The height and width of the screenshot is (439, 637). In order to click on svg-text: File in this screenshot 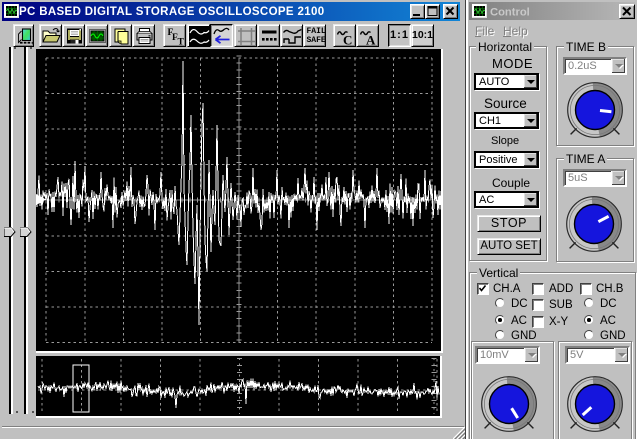, I will do `click(485, 31)`.